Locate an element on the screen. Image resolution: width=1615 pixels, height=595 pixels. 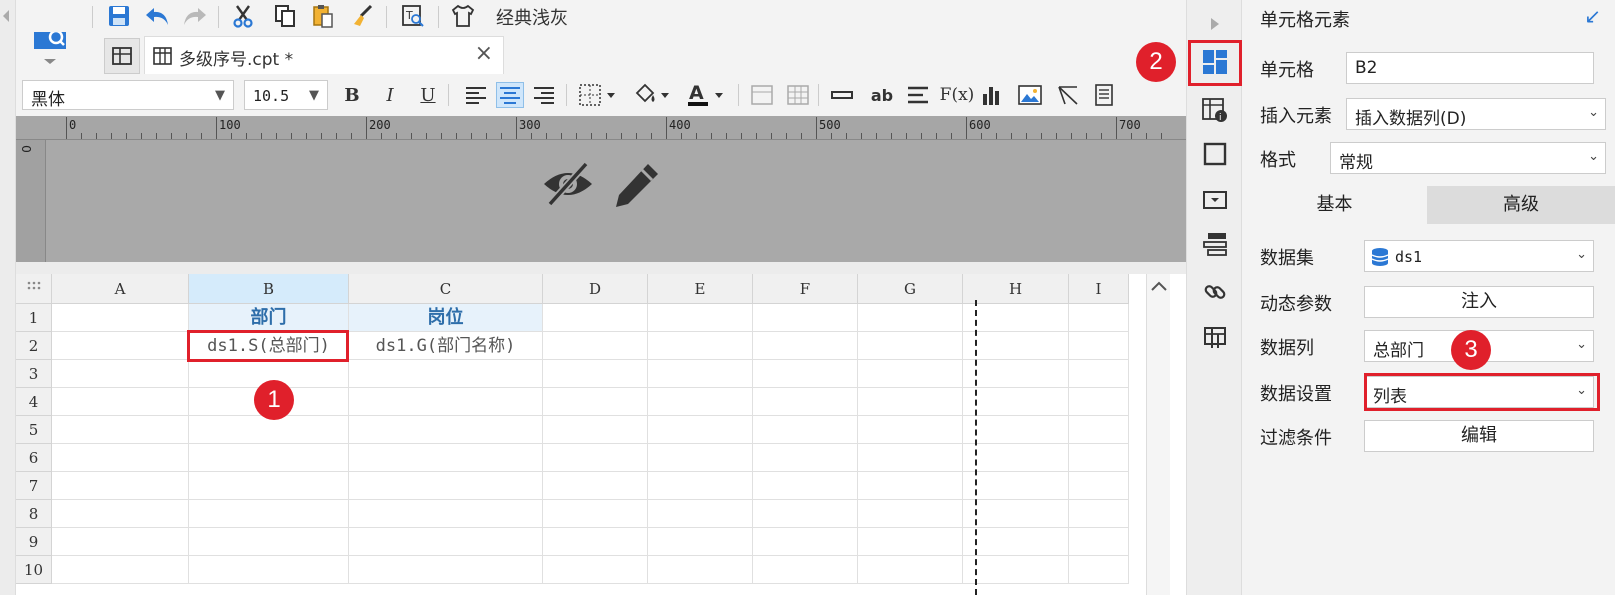
align-left-icon is located at coordinates (476, 95).